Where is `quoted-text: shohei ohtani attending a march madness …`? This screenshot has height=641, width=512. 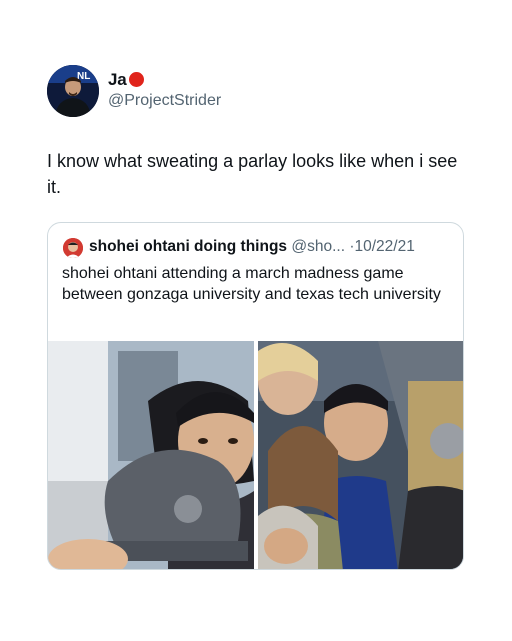 quoted-text: shohei ohtani attending a march madness … is located at coordinates (251, 284).